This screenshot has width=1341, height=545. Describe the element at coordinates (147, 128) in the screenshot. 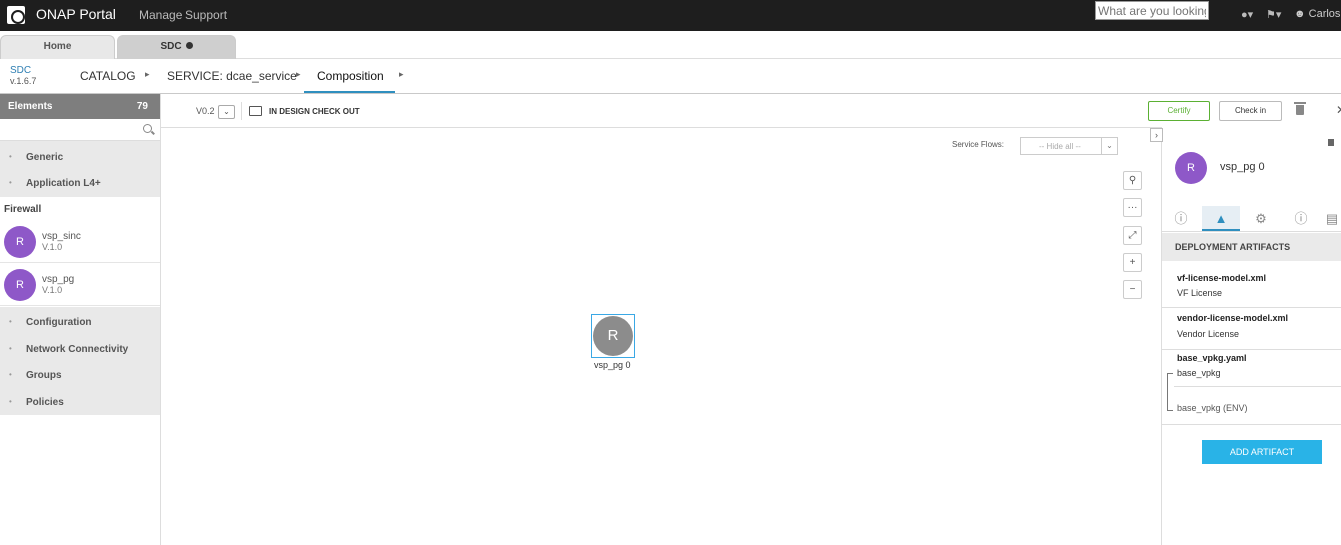

I see `search-icon` at that location.